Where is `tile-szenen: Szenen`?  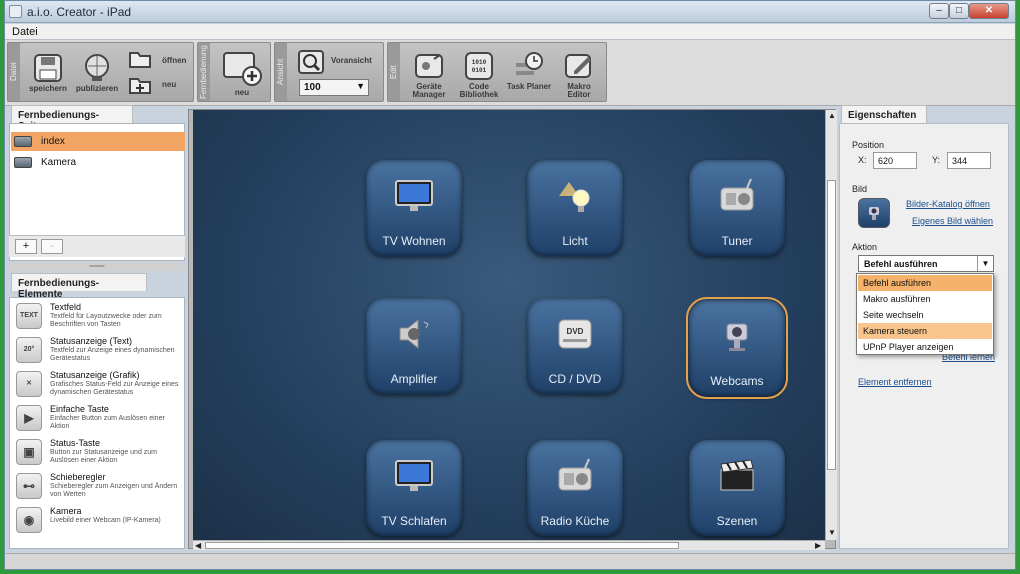
tile-szenen: Szenen is located at coordinates (737, 488).